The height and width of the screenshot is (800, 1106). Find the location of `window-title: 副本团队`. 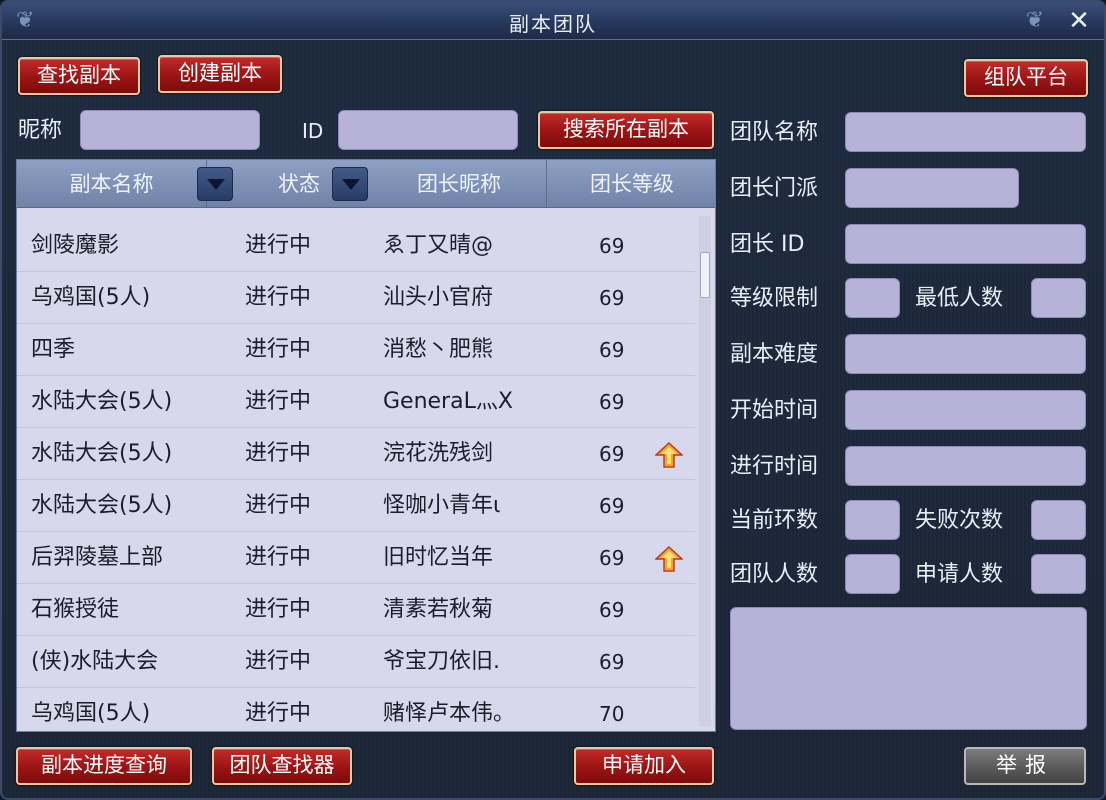

window-title: 副本团队 is located at coordinates (553, 24).